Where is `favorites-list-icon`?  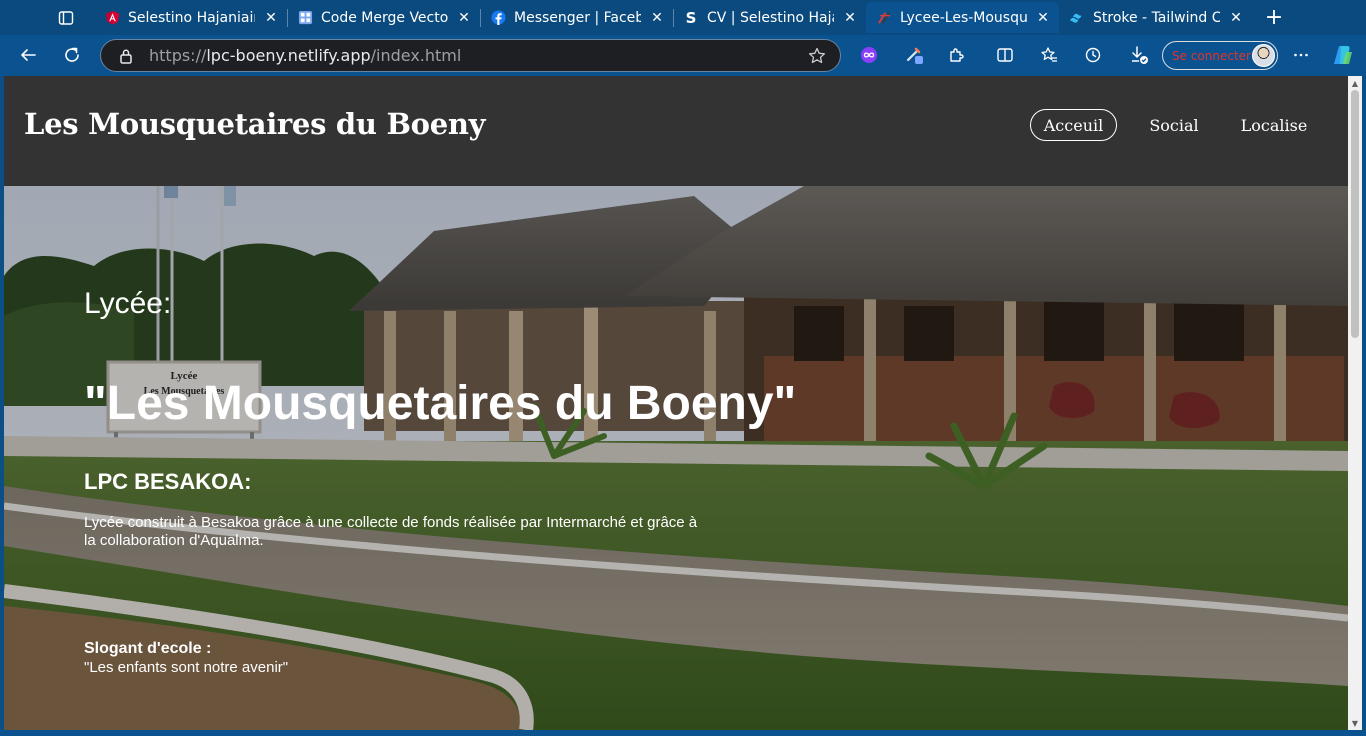 favorites-list-icon is located at coordinates (1049, 54).